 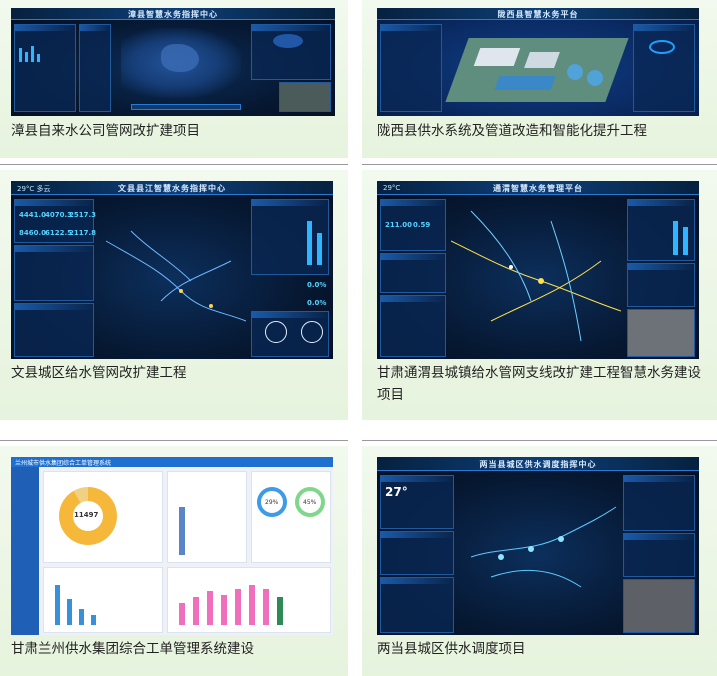 I want to click on separator-row-2-right, so click(x=539, y=440).